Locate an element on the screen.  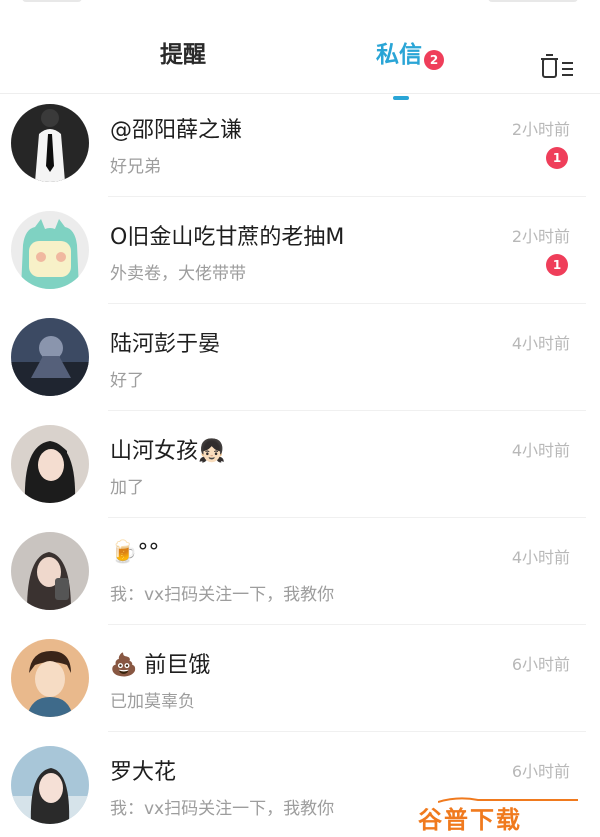
status-bar is located at coordinates (300, 6).